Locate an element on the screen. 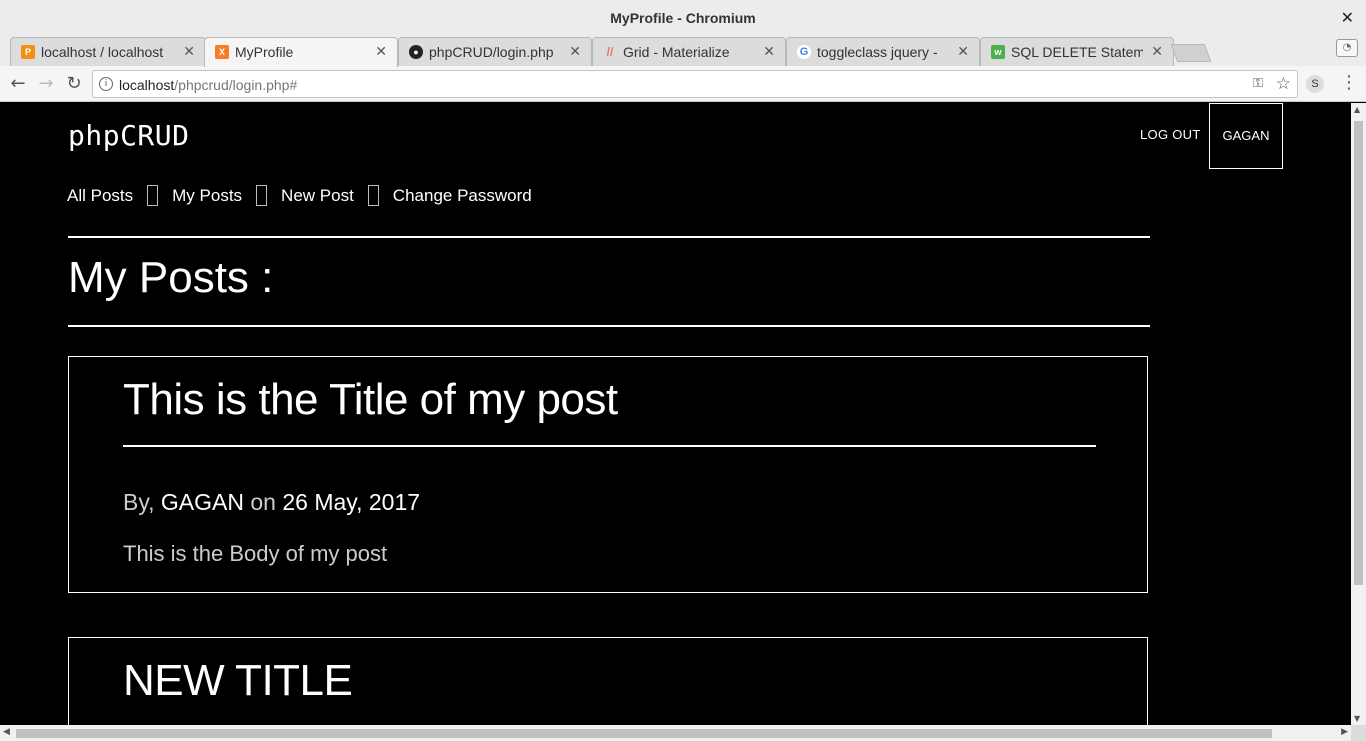 Image resolution: width=1366 pixels, height=741 pixels. post-divider is located at coordinates (609, 446).